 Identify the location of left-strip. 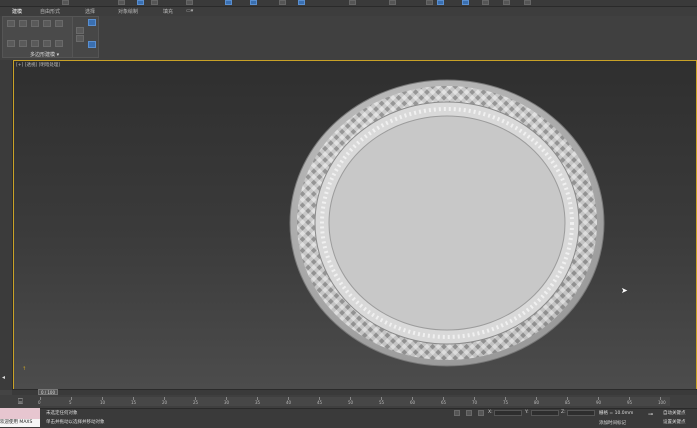
(6, 225).